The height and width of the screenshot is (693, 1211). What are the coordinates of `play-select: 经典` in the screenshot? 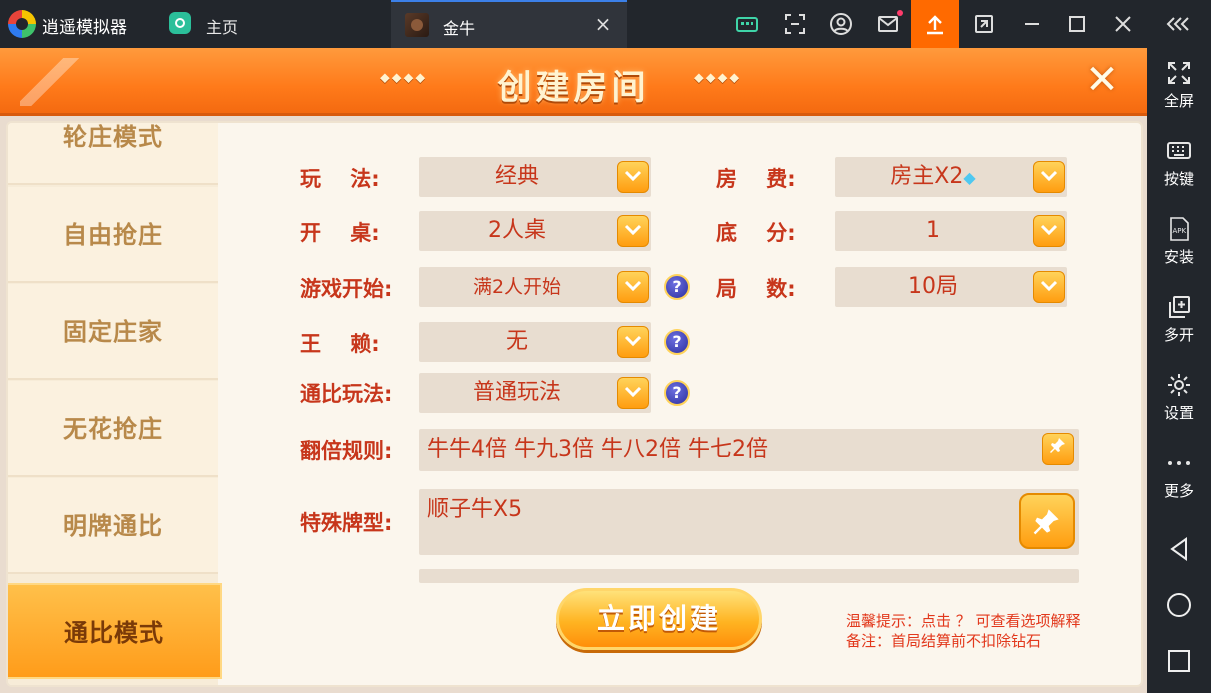 It's located at (535, 177).